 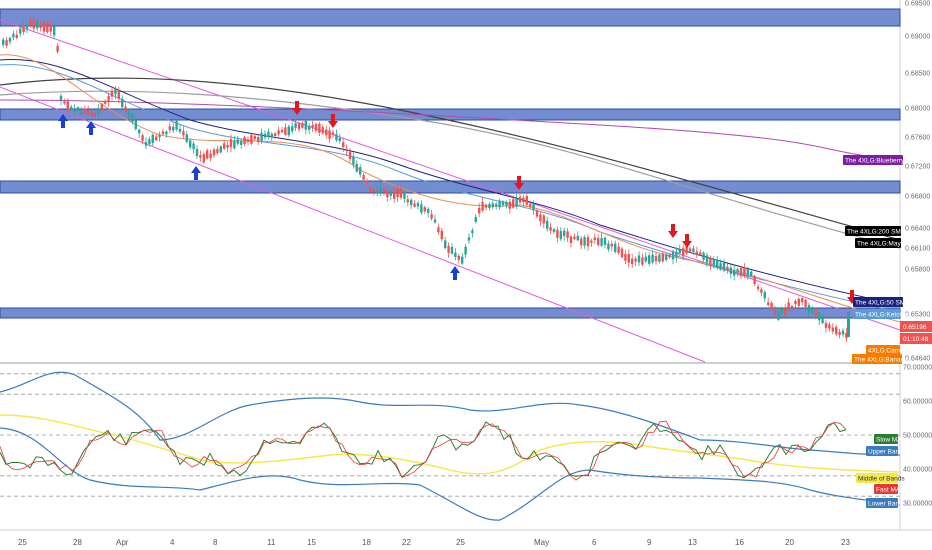 What do you see at coordinates (886, 351) in the screenshot?
I see `legend-tag-label: 4XLG:Carrot` at bounding box center [886, 351].